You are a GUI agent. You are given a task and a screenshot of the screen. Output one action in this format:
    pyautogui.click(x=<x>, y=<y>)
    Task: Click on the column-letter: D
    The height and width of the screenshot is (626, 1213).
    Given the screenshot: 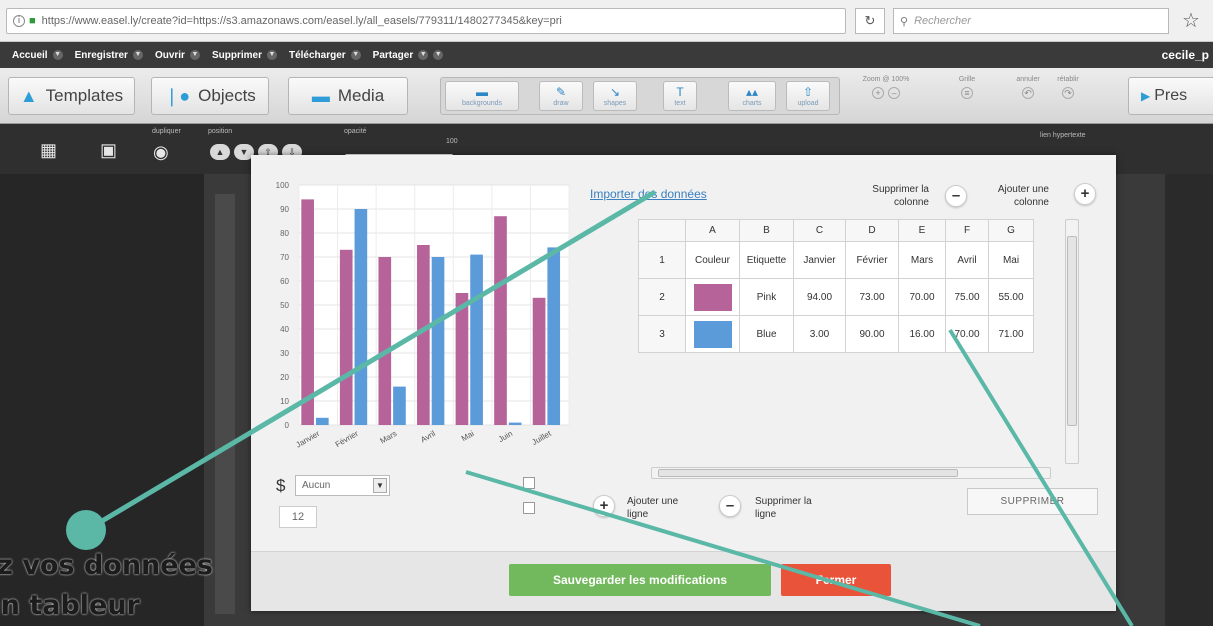 What is the action you would take?
    pyautogui.click(x=872, y=230)
    